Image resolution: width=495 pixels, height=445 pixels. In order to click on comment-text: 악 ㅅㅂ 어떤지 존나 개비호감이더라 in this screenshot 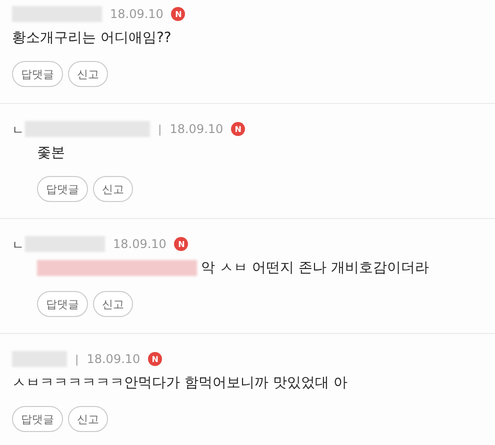, I will do `click(315, 268)`.